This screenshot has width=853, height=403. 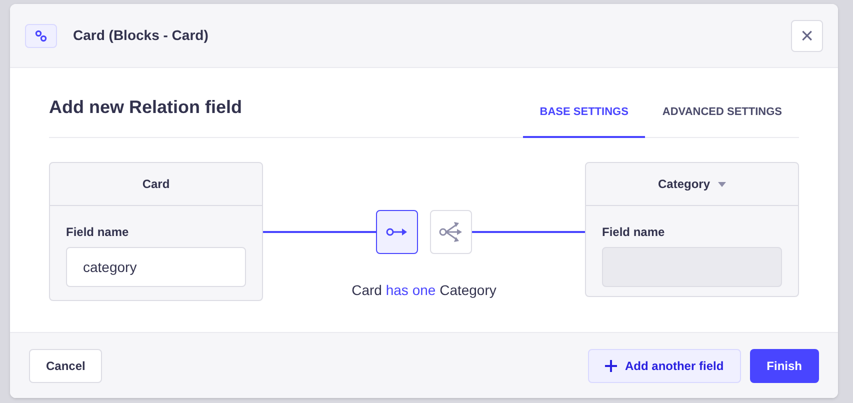 What do you see at coordinates (722, 121) in the screenshot?
I see `settings-tab: ADVANCED SETTINGS` at bounding box center [722, 121].